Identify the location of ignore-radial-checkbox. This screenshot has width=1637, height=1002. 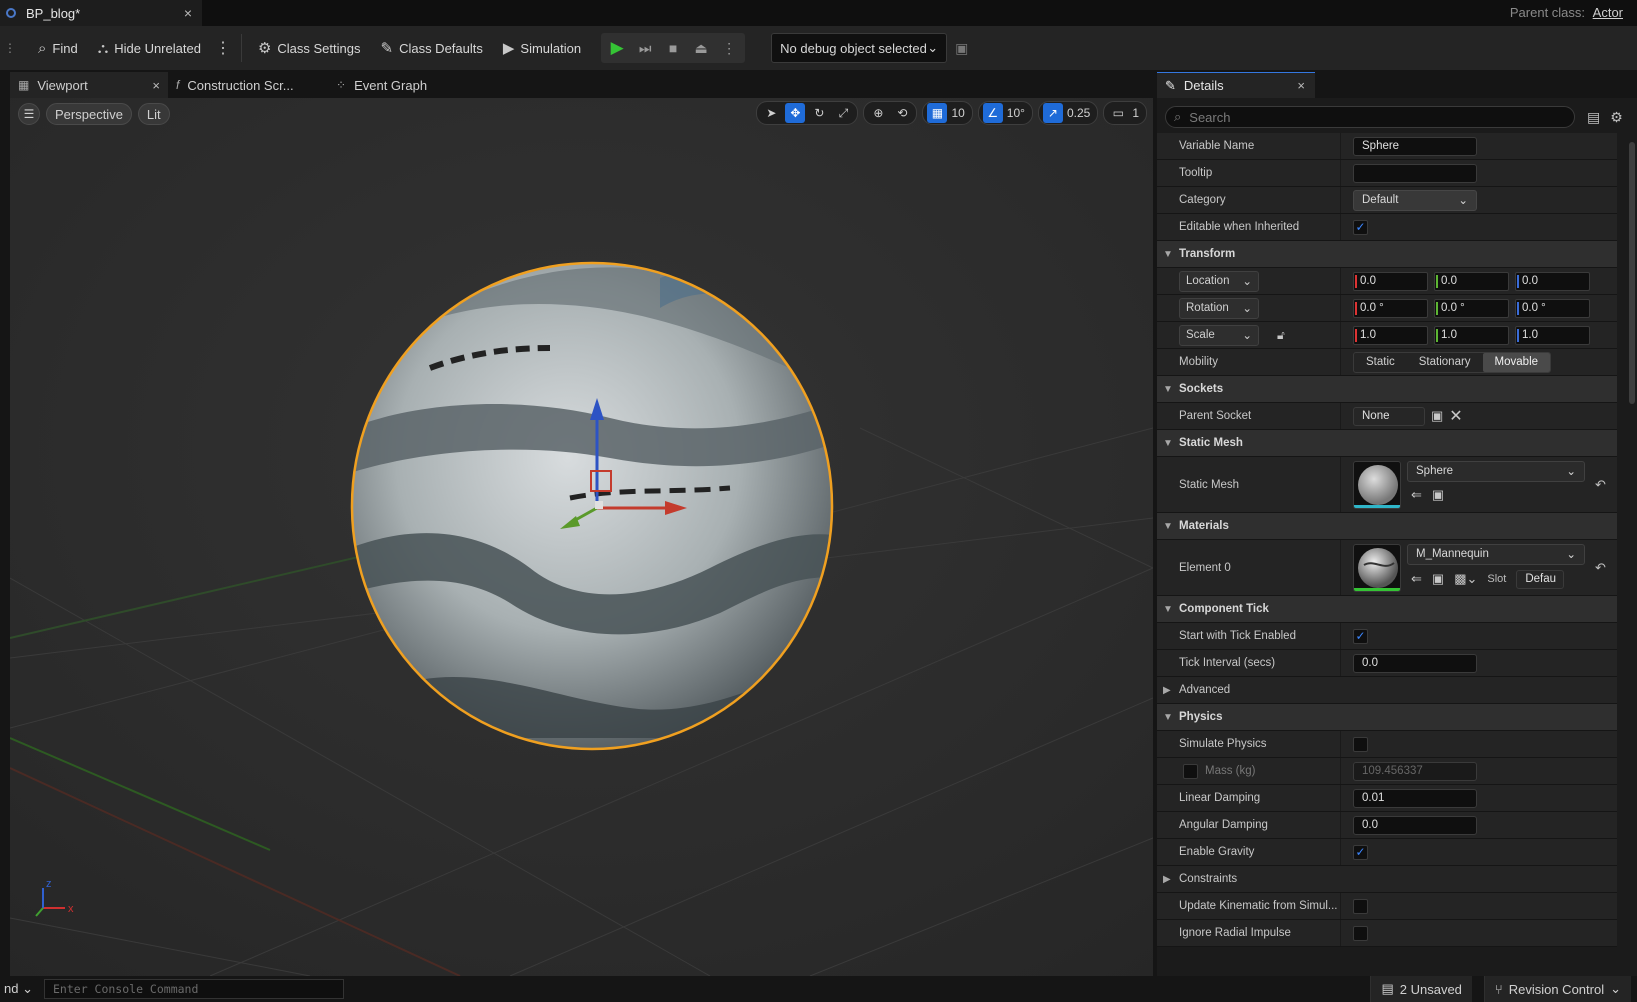
(1360, 933).